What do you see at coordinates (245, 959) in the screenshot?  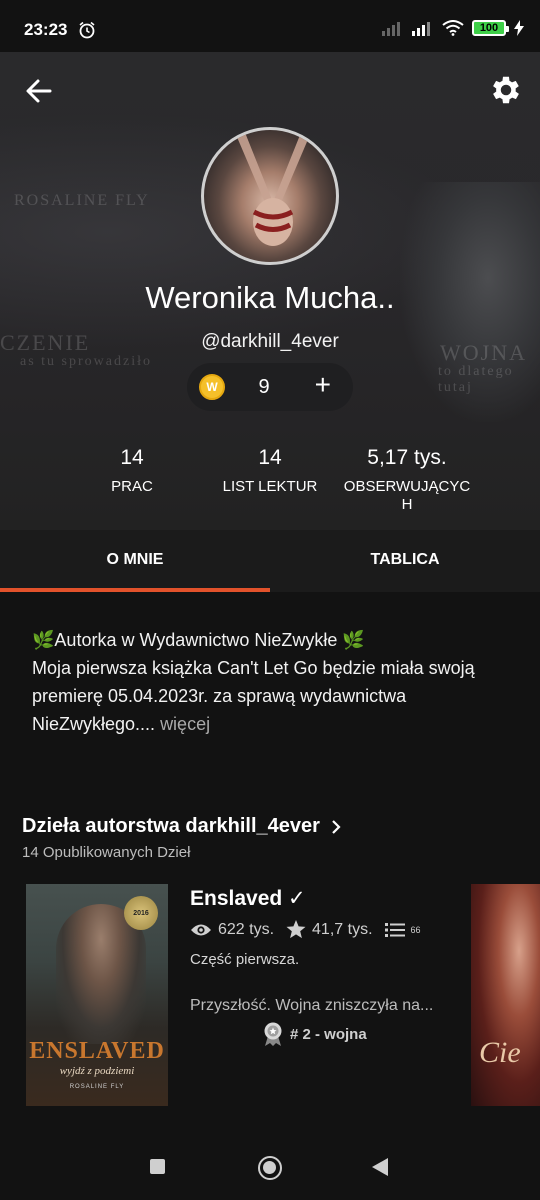 I see `story-part-label: Część pierwsza.` at bounding box center [245, 959].